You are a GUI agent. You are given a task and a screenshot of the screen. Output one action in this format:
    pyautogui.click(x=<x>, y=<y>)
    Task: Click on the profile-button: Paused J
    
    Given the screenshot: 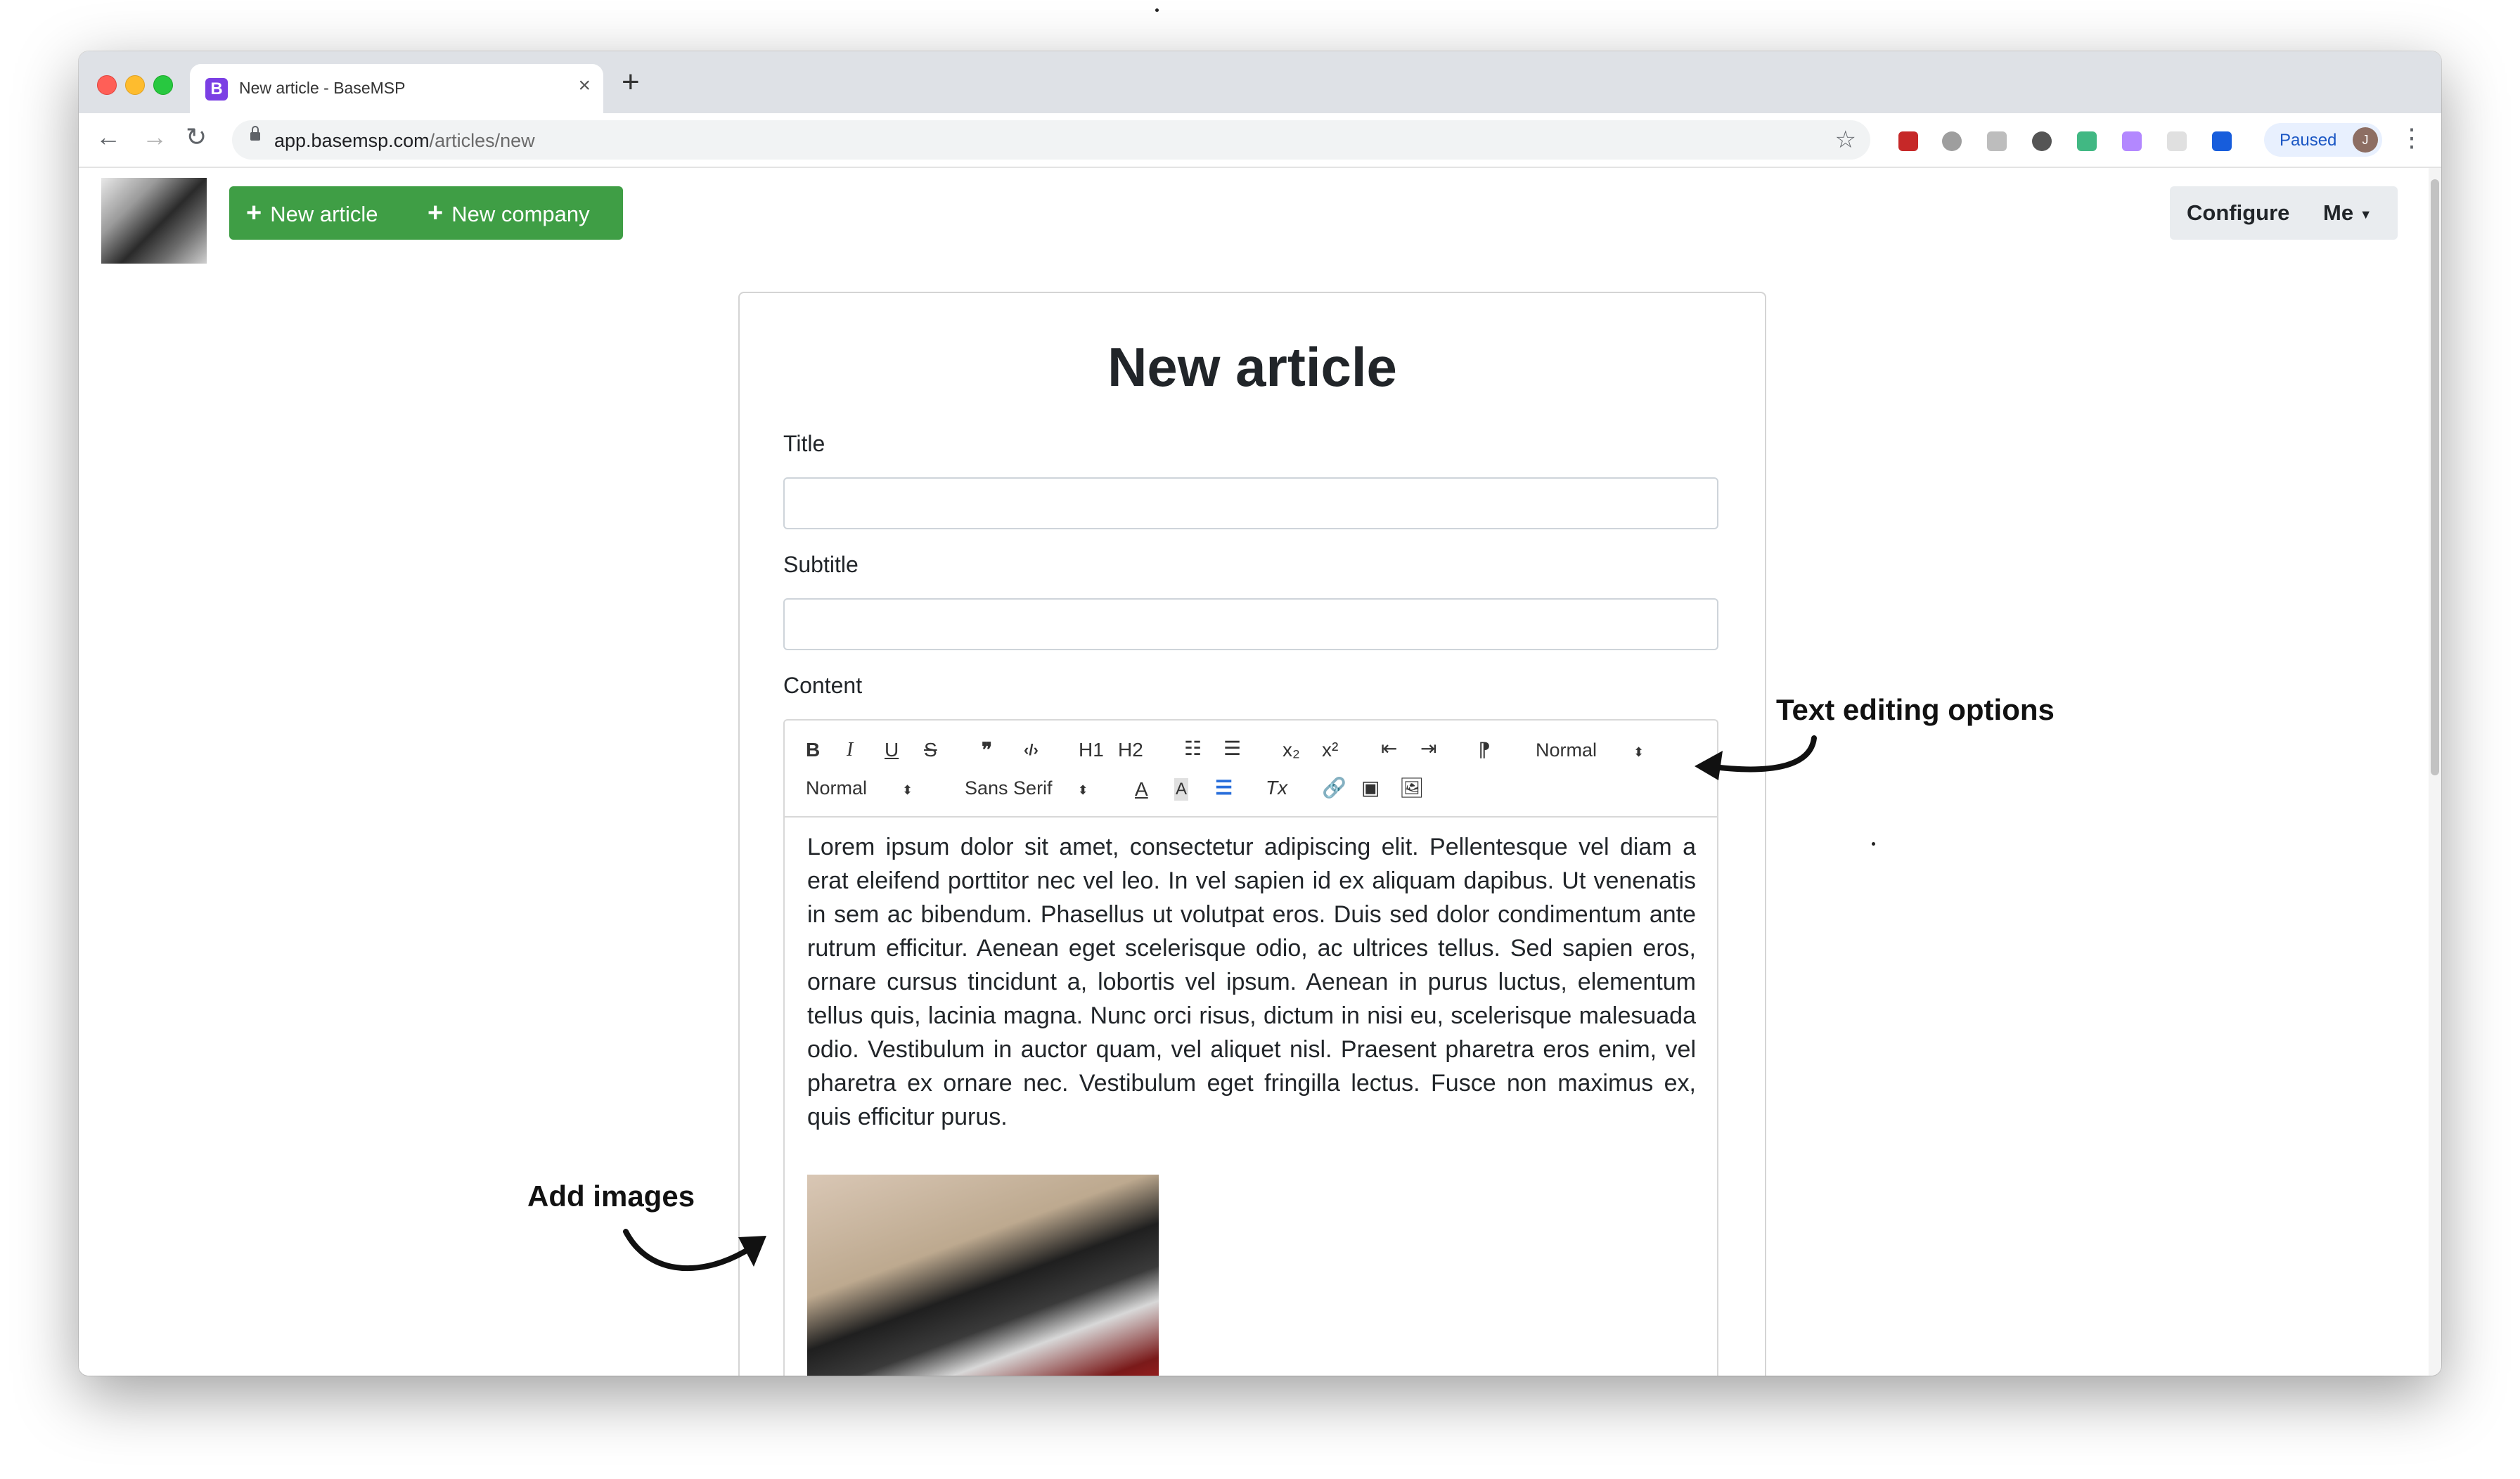 What is the action you would take?
    pyautogui.click(x=2323, y=140)
    